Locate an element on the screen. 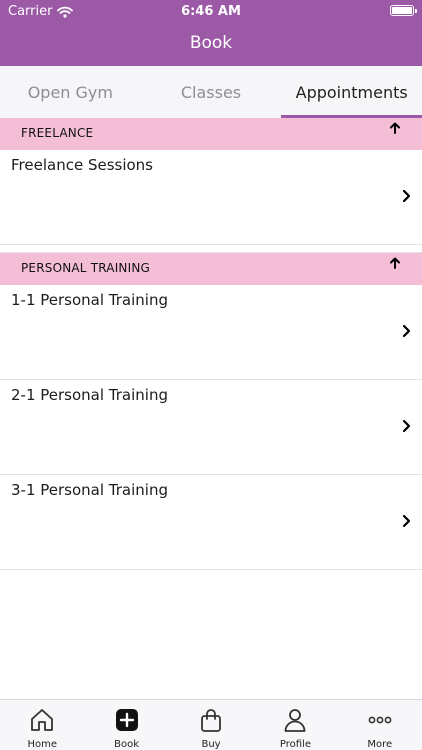 The image size is (422, 750). tabbar-profile: Profile is located at coordinates (295, 725).